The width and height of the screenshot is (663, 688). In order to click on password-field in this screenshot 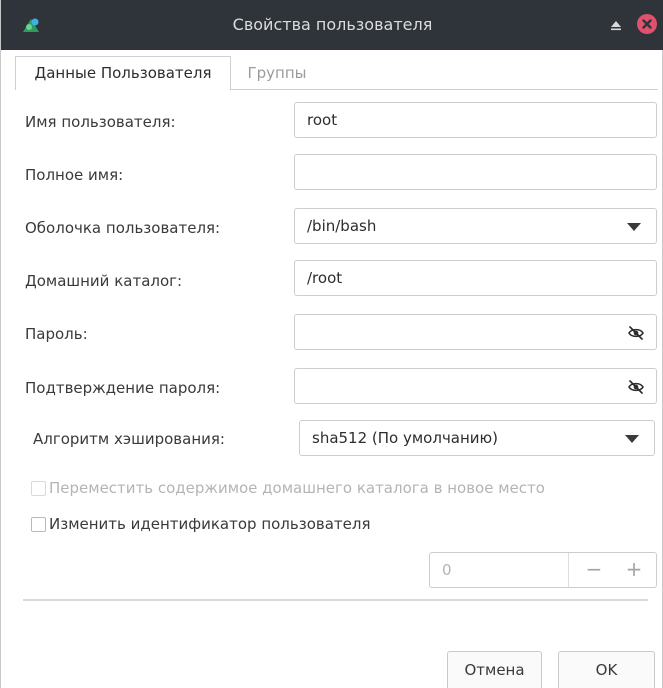, I will do `click(475, 332)`.